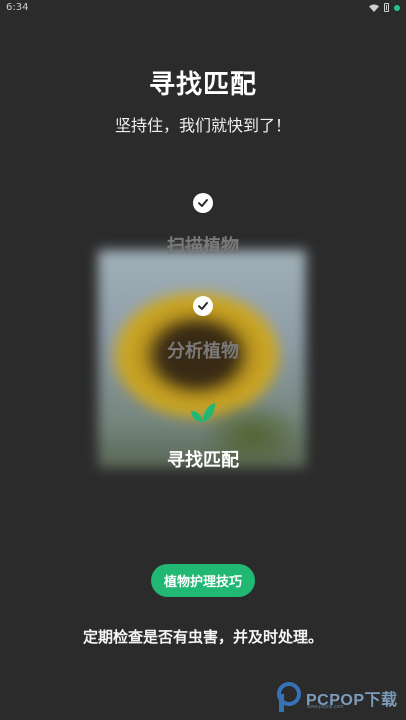 The height and width of the screenshot is (720, 406). What do you see at coordinates (202, 637) in the screenshot?
I see `care-tip-text: 定期检查是否有虫害，并及时处理。` at bounding box center [202, 637].